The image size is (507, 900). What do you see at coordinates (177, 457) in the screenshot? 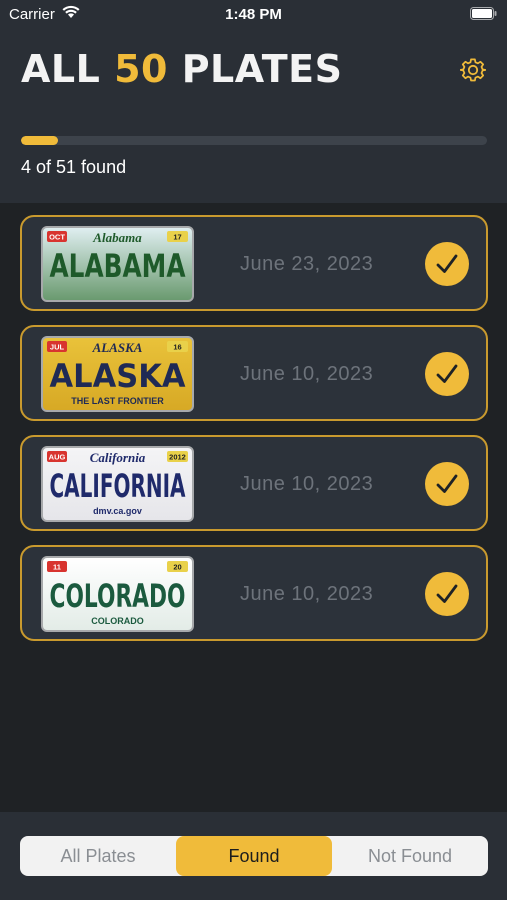
I see `plate-tag-right: 2012` at bounding box center [177, 457].